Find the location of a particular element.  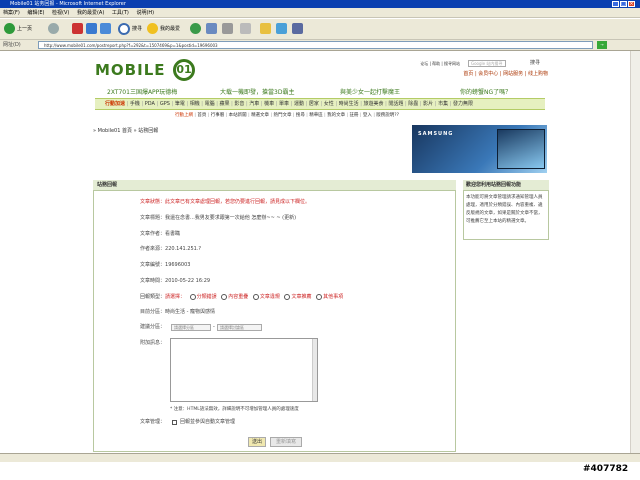

category-nav-item-12: 單車 is located at coordinates (284, 104).